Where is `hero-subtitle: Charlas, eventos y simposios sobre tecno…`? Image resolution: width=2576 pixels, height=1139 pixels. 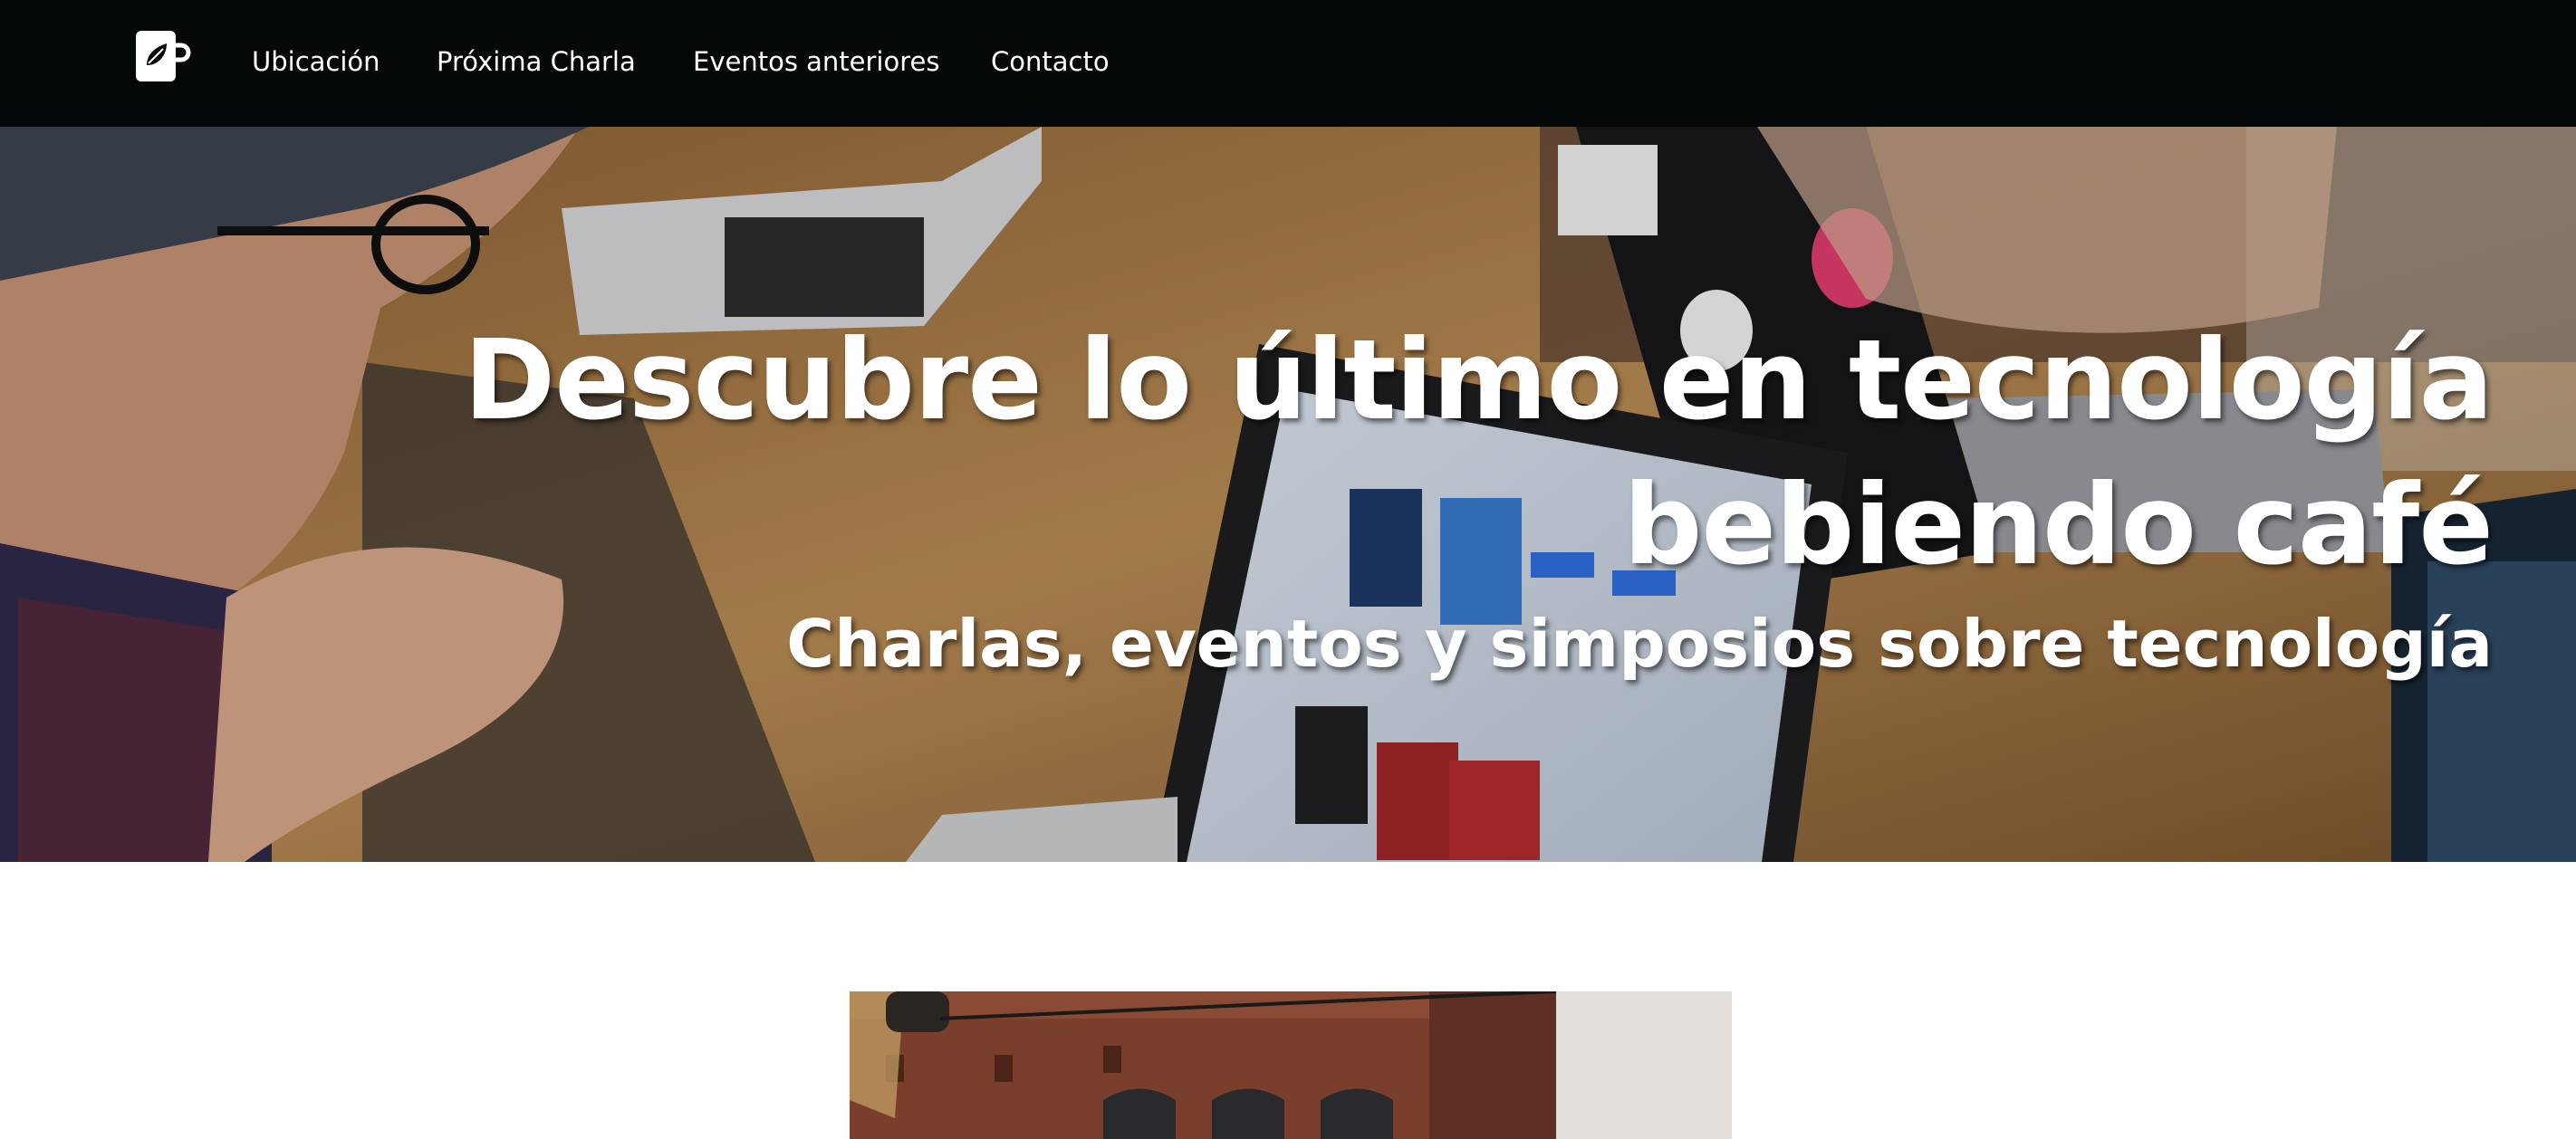 hero-subtitle: Charlas, eventos y simposios sobre tecno… is located at coordinates (1639, 644).